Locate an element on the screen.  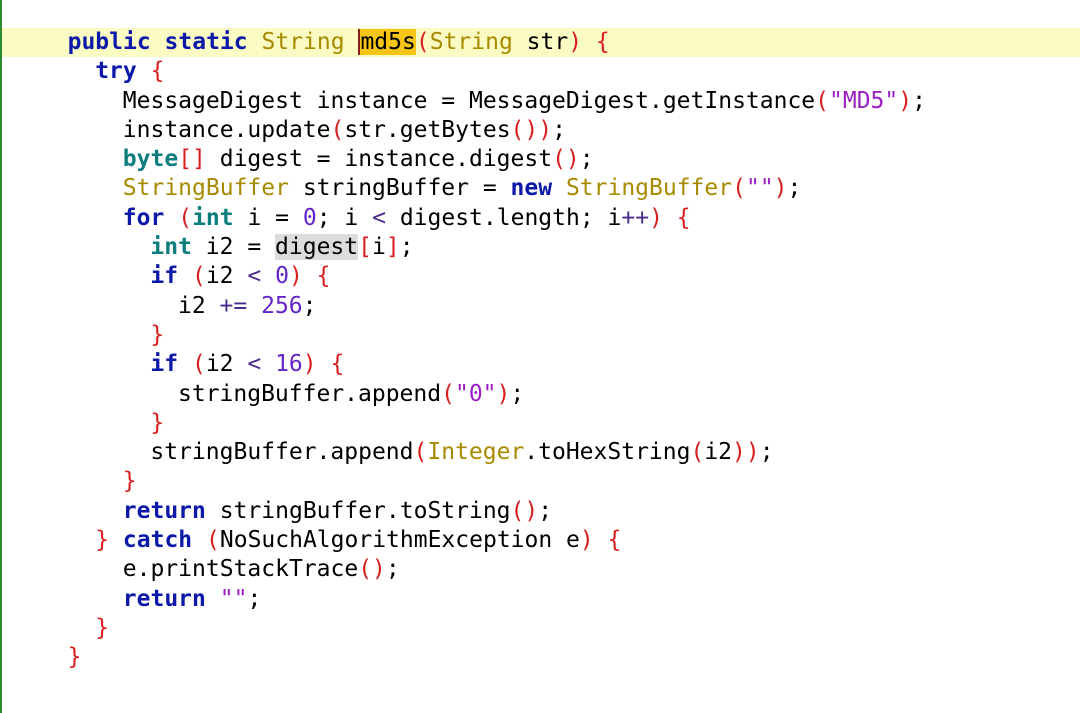
code-token: str.getBytes is located at coordinates (427, 129).